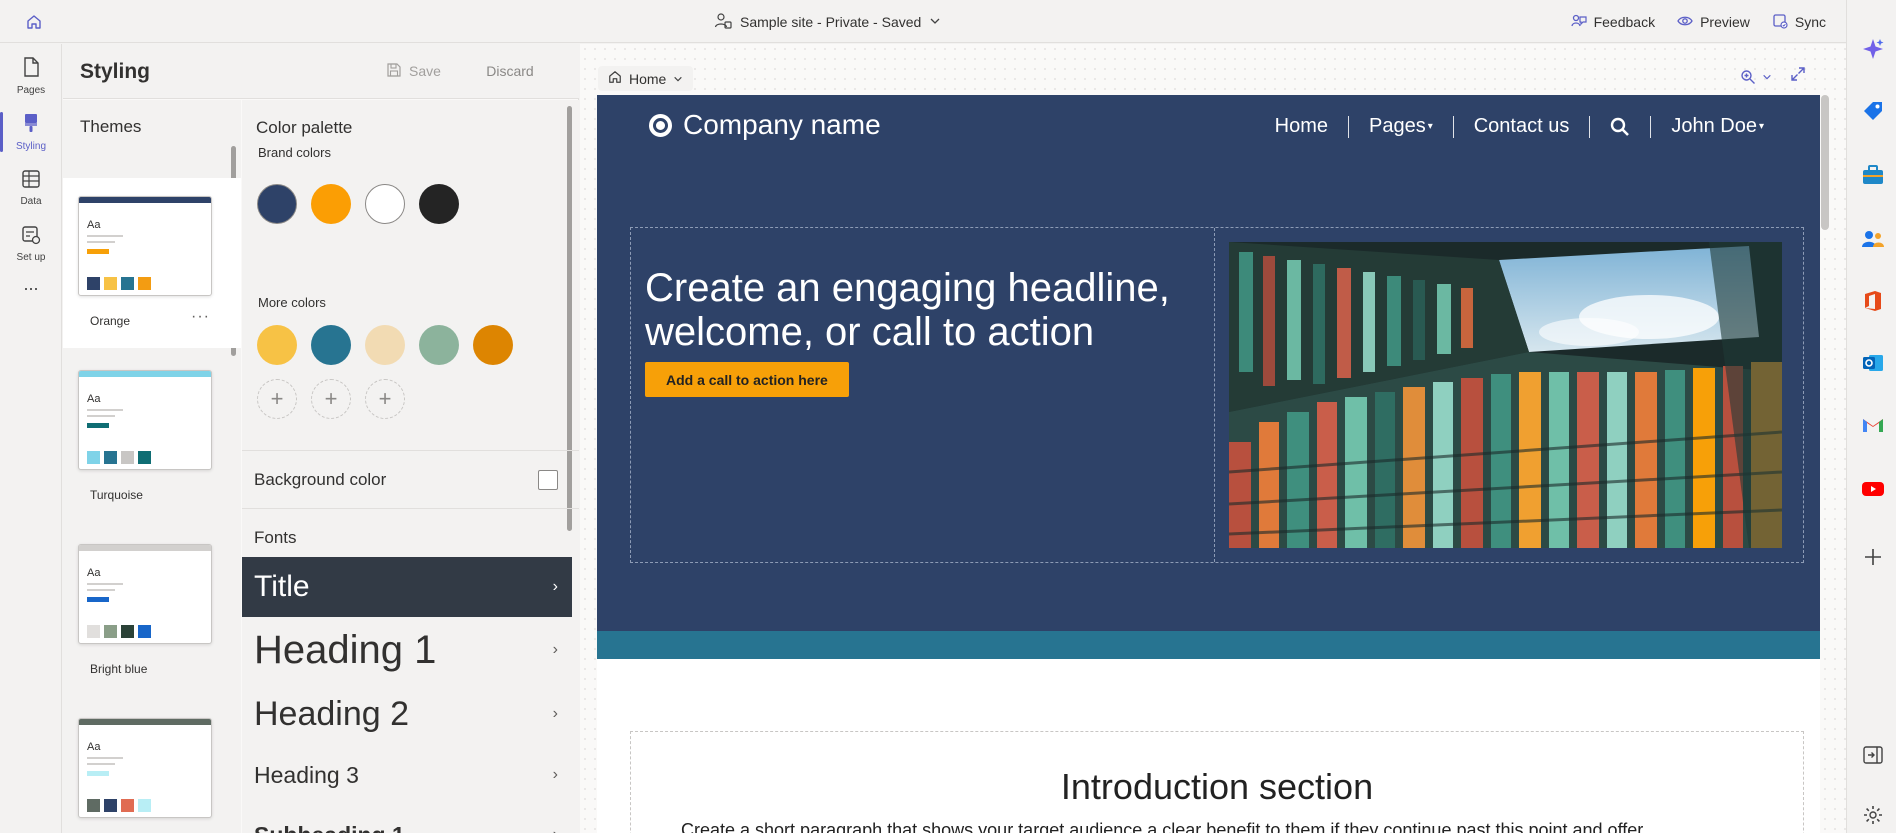  I want to click on save-button: Save, so click(414, 71).